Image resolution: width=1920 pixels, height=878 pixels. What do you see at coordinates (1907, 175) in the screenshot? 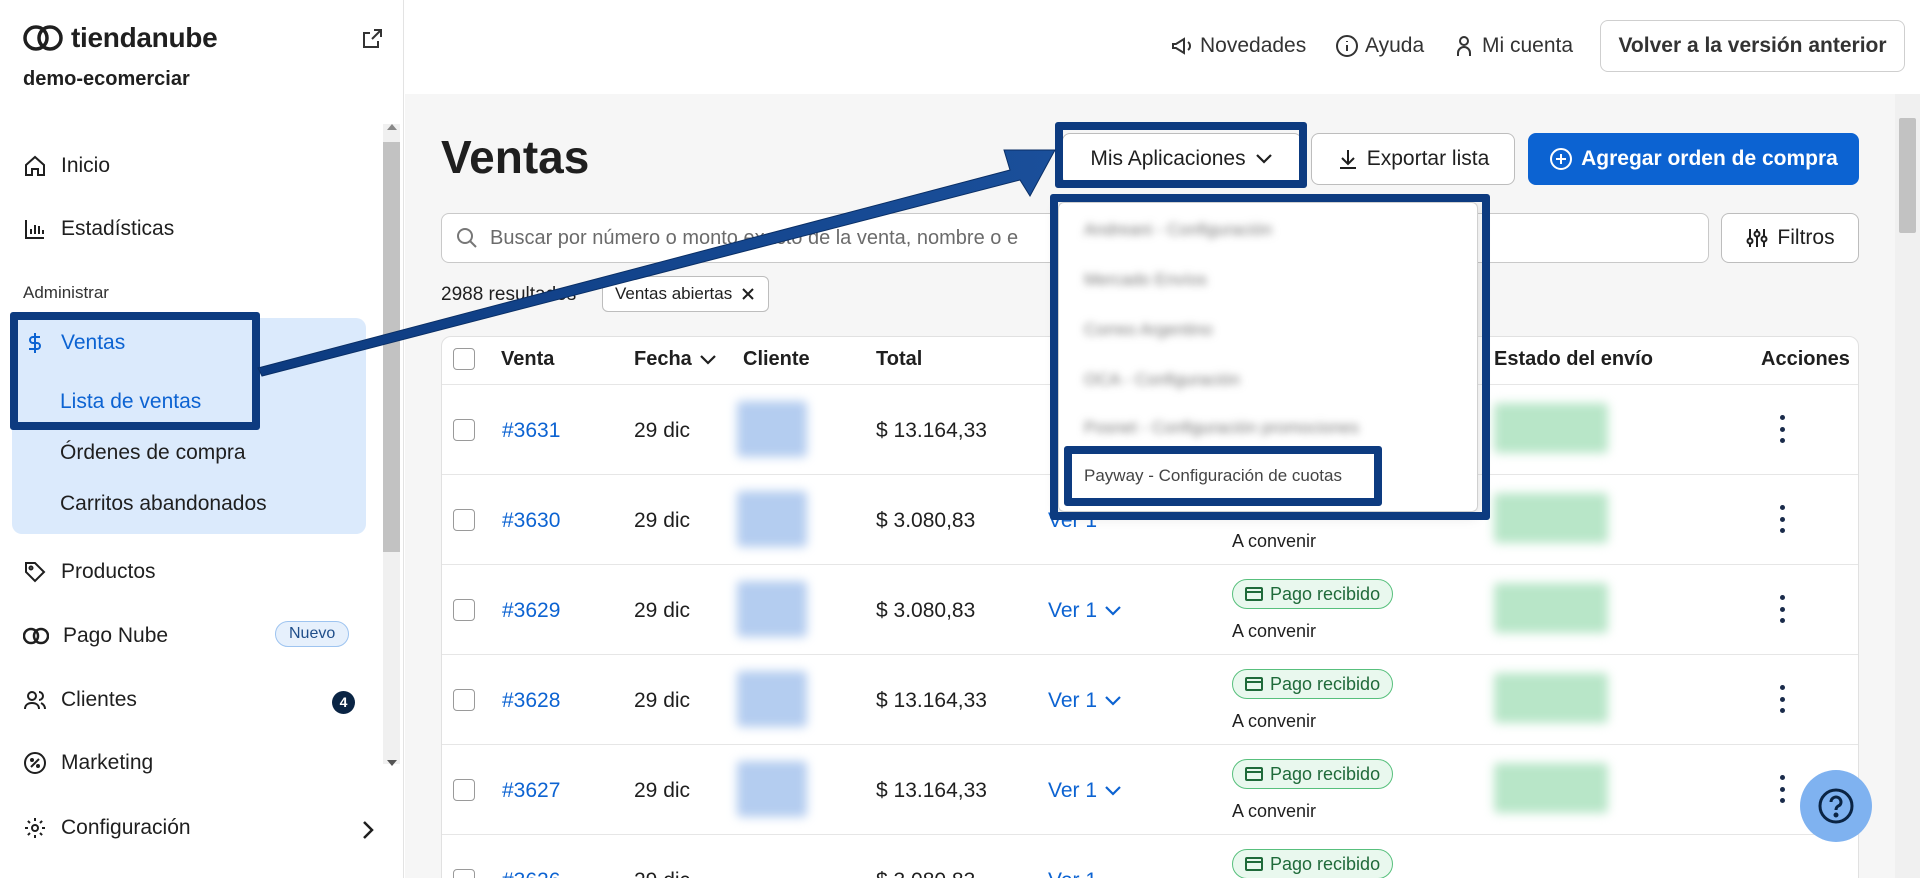
I see `main-scrollbar-thumb` at bounding box center [1907, 175].